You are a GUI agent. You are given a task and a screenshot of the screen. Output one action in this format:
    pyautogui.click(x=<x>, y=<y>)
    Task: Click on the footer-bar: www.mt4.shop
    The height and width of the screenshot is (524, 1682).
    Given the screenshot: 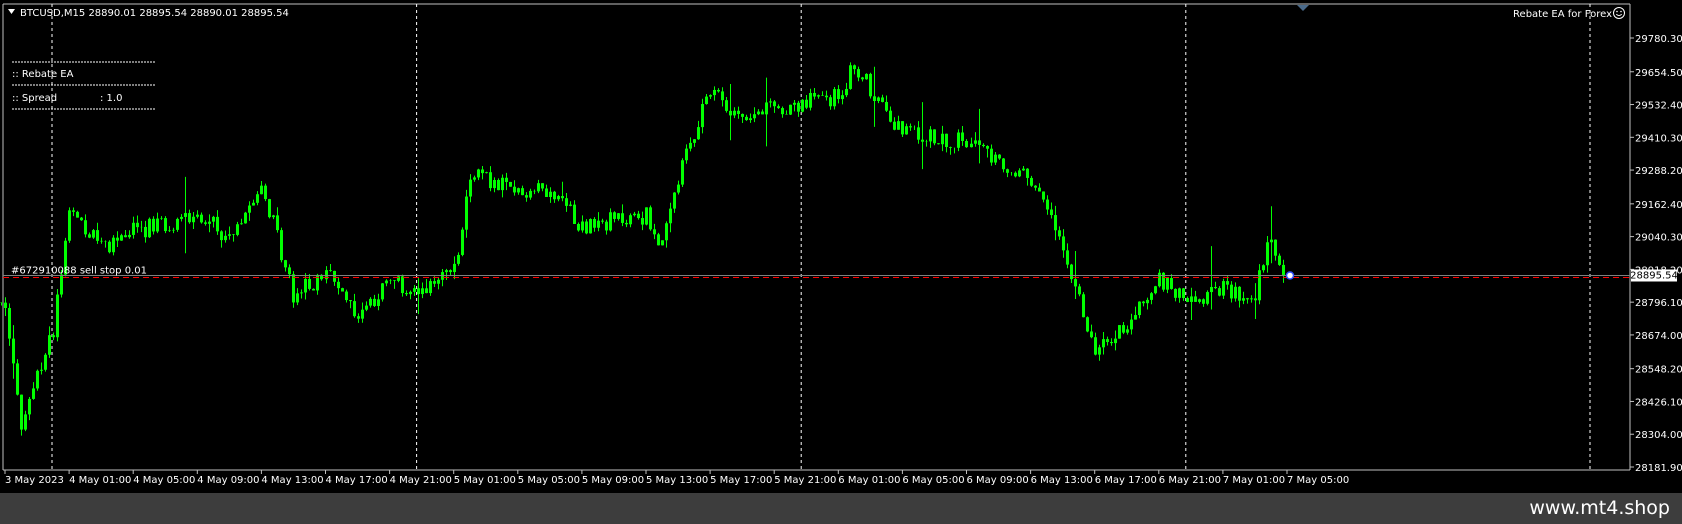 What is the action you would take?
    pyautogui.click(x=841, y=508)
    